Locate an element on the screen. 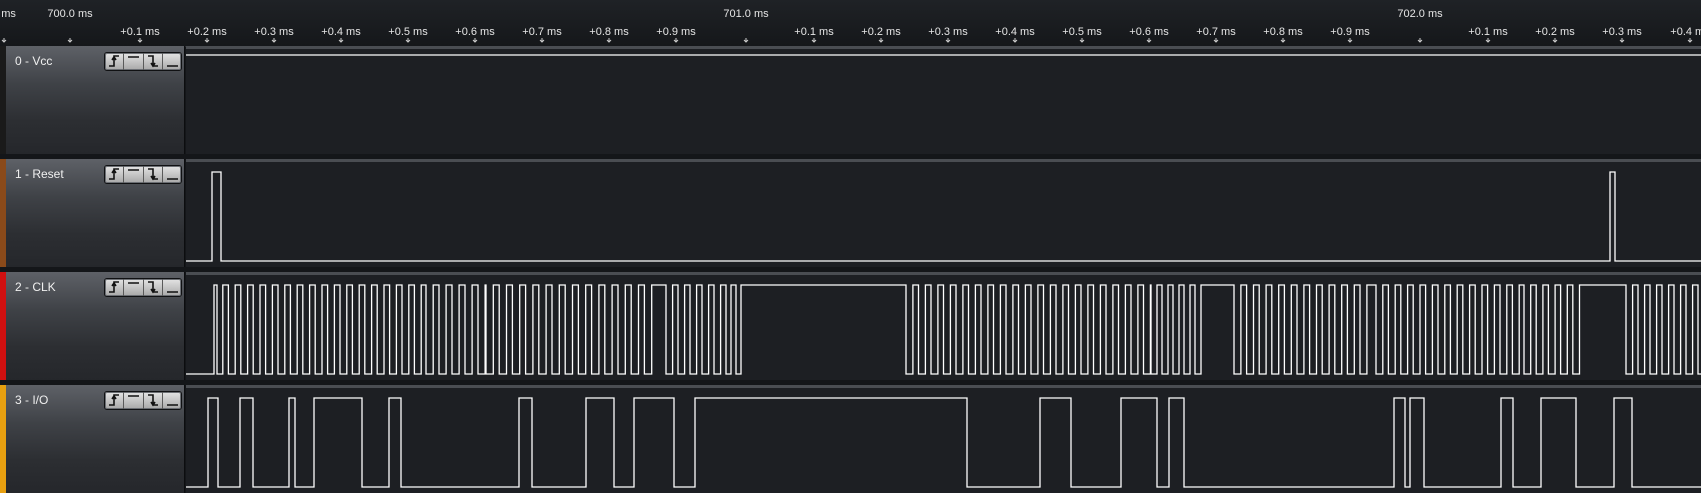 This screenshot has width=1701, height=493. ruler-tick-label: 700.0 ms is located at coordinates (70, 14).